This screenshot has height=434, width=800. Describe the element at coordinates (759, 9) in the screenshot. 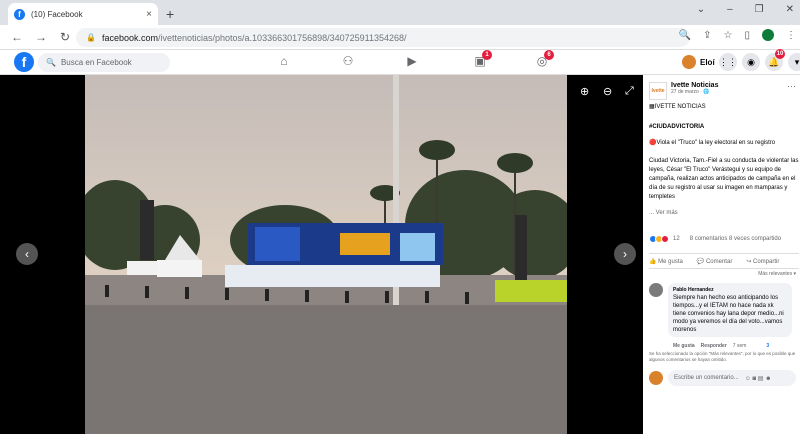

I see `maximize-icon: ❐` at that location.